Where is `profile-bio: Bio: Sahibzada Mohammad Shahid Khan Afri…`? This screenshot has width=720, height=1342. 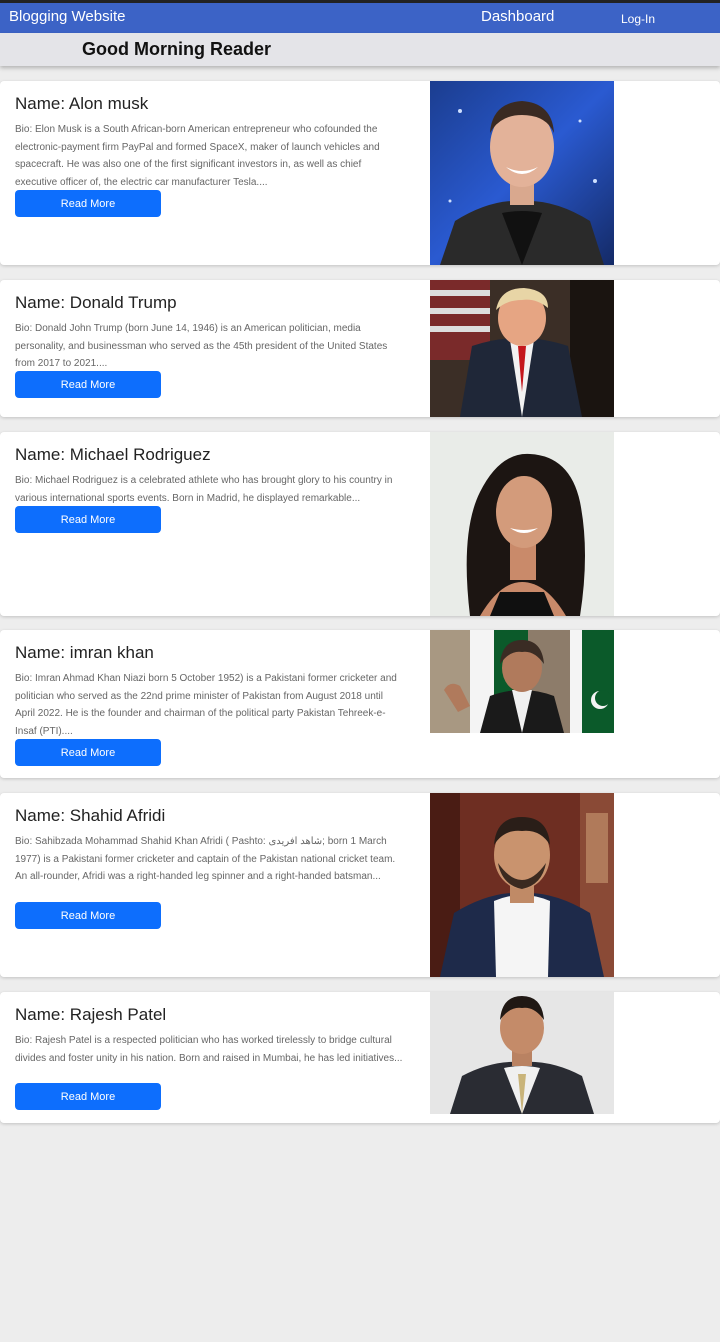
profile-bio: Bio: Sahibzada Mohammad Shahid Khan Afri… is located at coordinates (205, 859).